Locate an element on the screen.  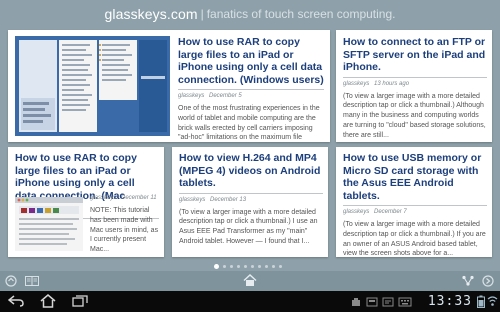
system-navbar: 13:33 is located at coordinates (250, 301).